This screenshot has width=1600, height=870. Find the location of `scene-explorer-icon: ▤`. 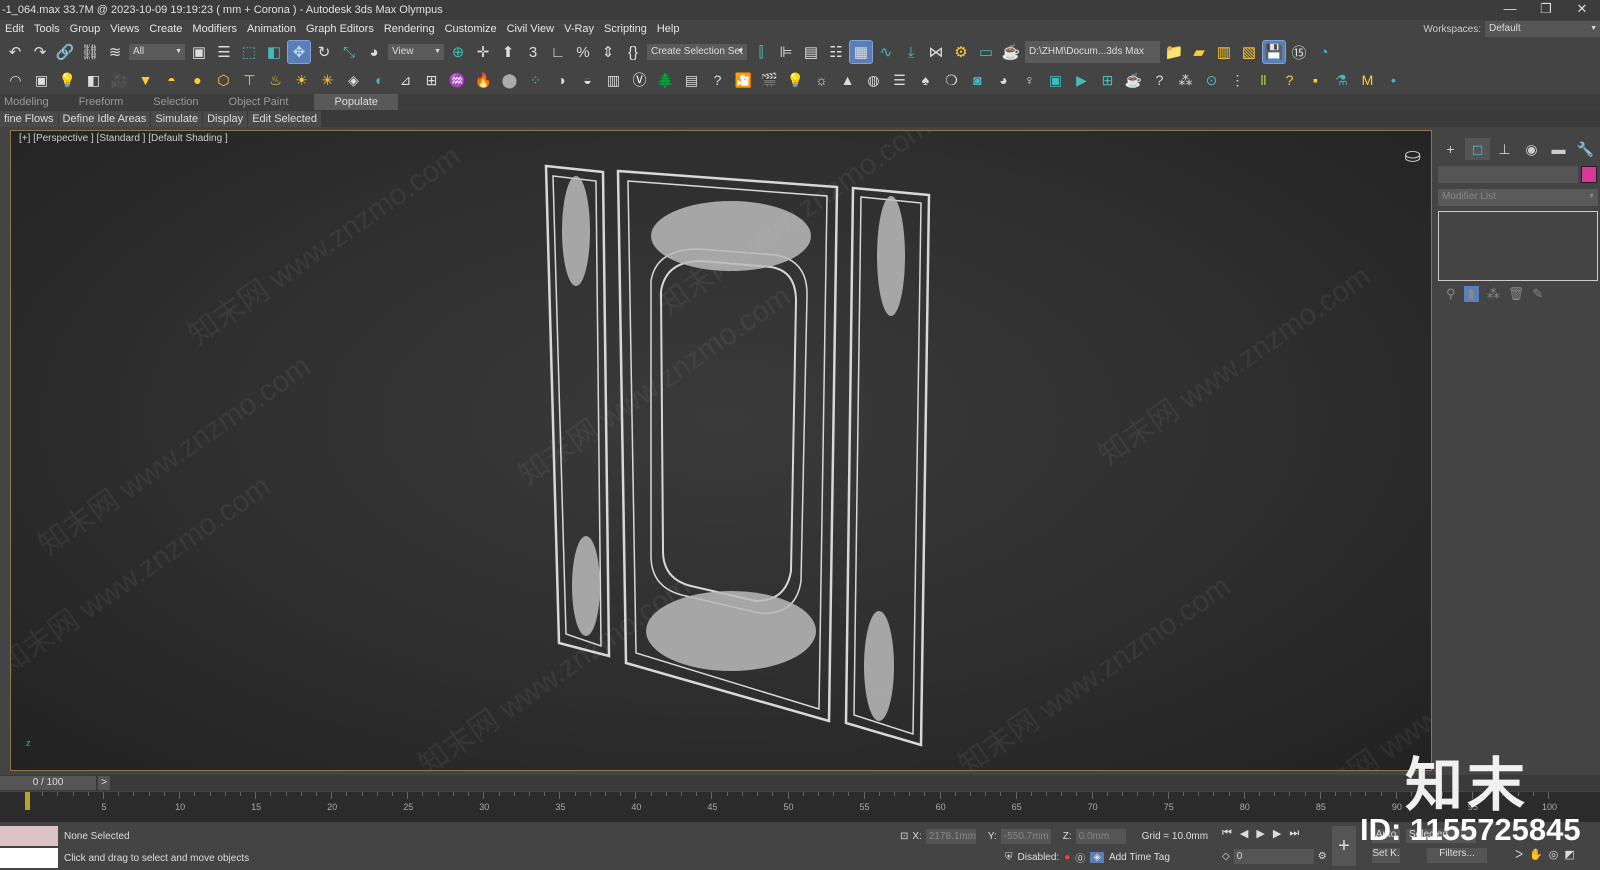

scene-explorer-icon: ▤ is located at coordinates (811, 52).